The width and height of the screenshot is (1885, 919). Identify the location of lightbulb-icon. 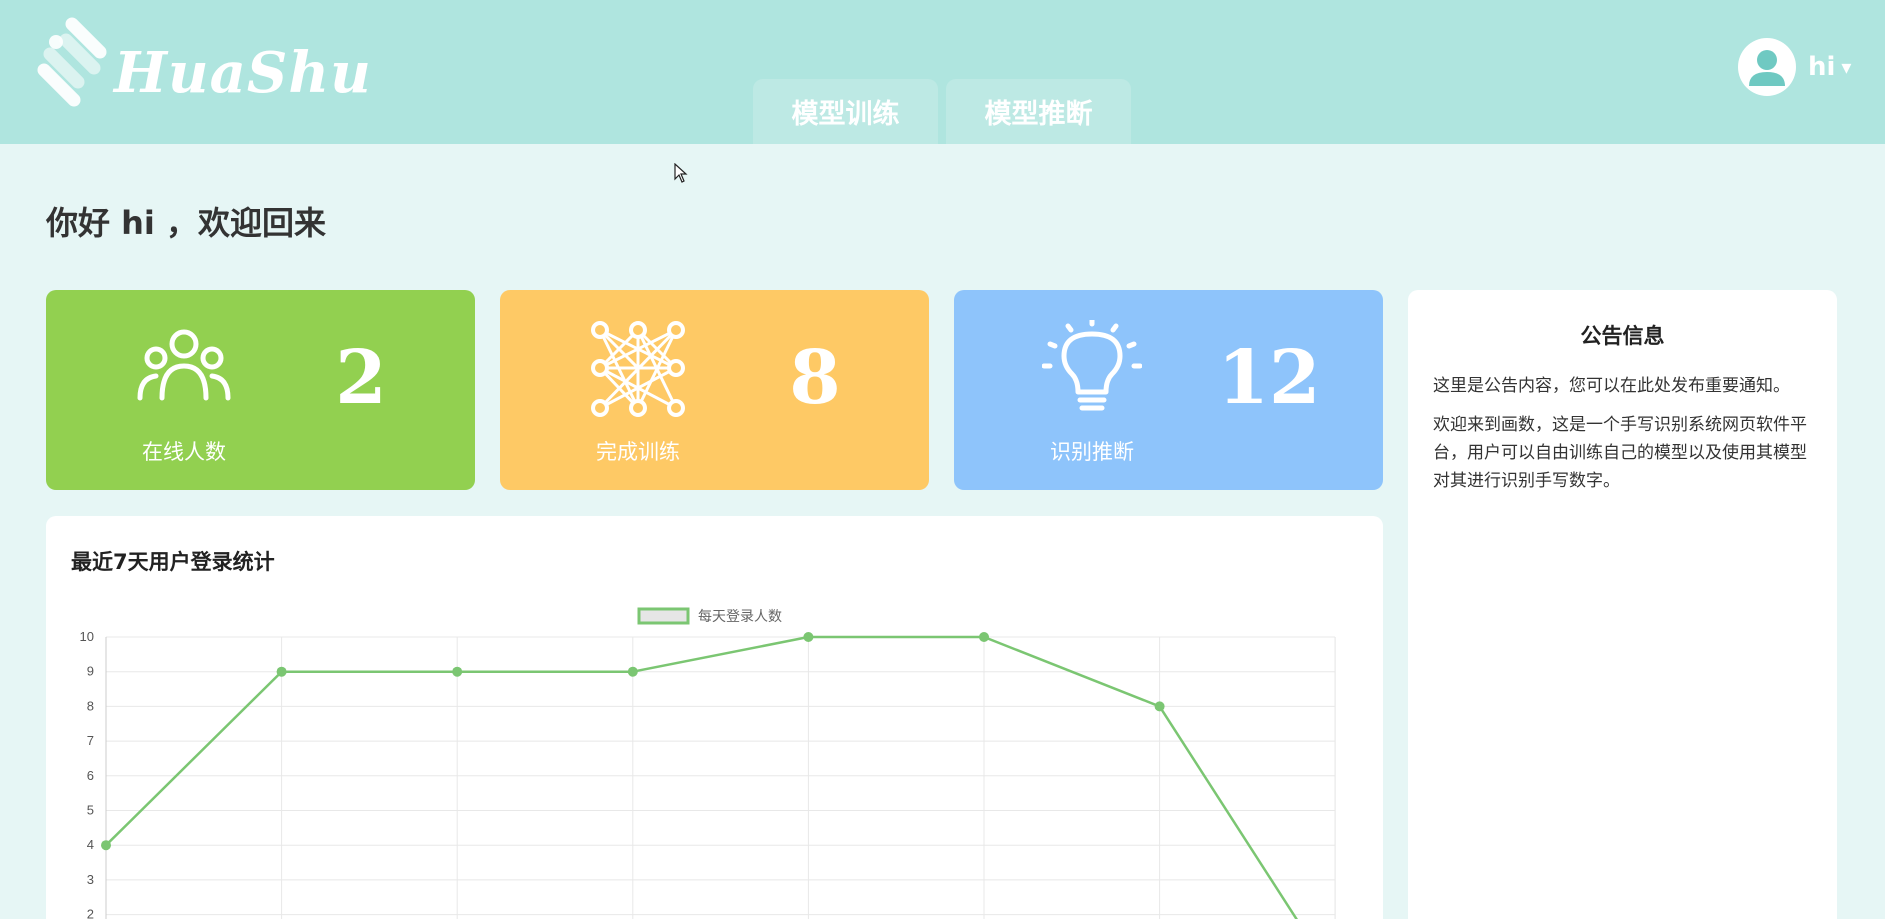
(1092, 365).